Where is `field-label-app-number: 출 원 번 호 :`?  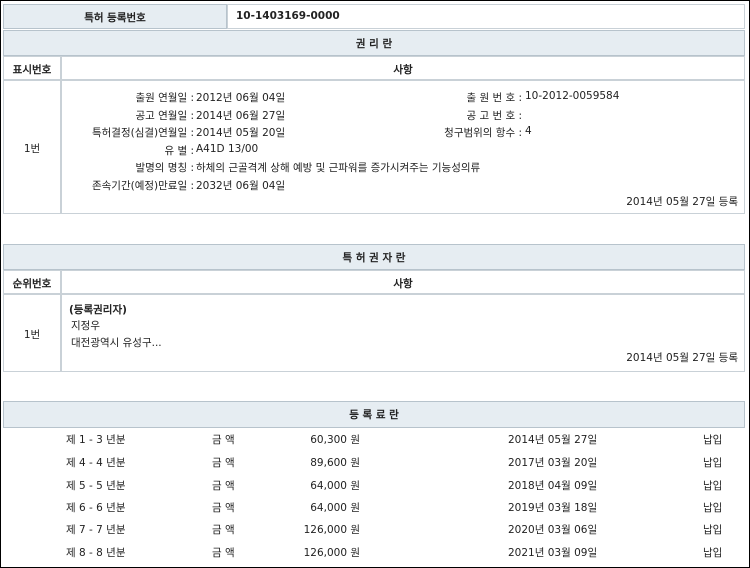
field-label-app-number: 출 원 번 호 : is located at coordinates (494, 98).